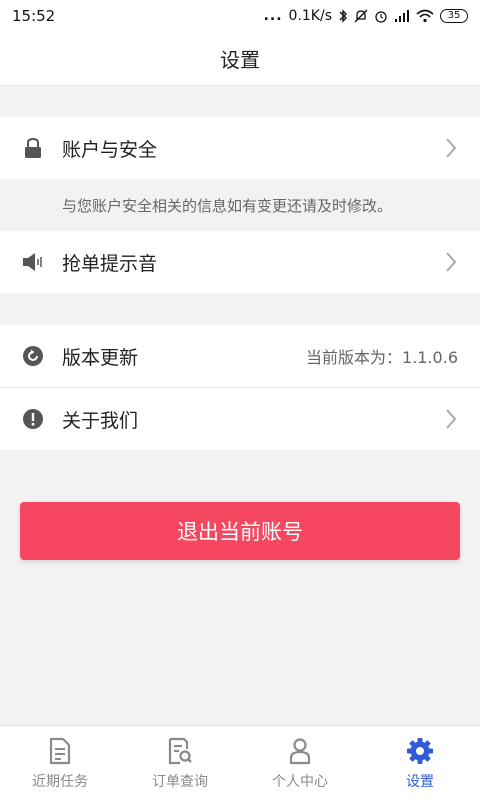 The height and width of the screenshot is (800, 480). What do you see at coordinates (240, 419) in the screenshot?
I see `about-us-row: 关于我们` at bounding box center [240, 419].